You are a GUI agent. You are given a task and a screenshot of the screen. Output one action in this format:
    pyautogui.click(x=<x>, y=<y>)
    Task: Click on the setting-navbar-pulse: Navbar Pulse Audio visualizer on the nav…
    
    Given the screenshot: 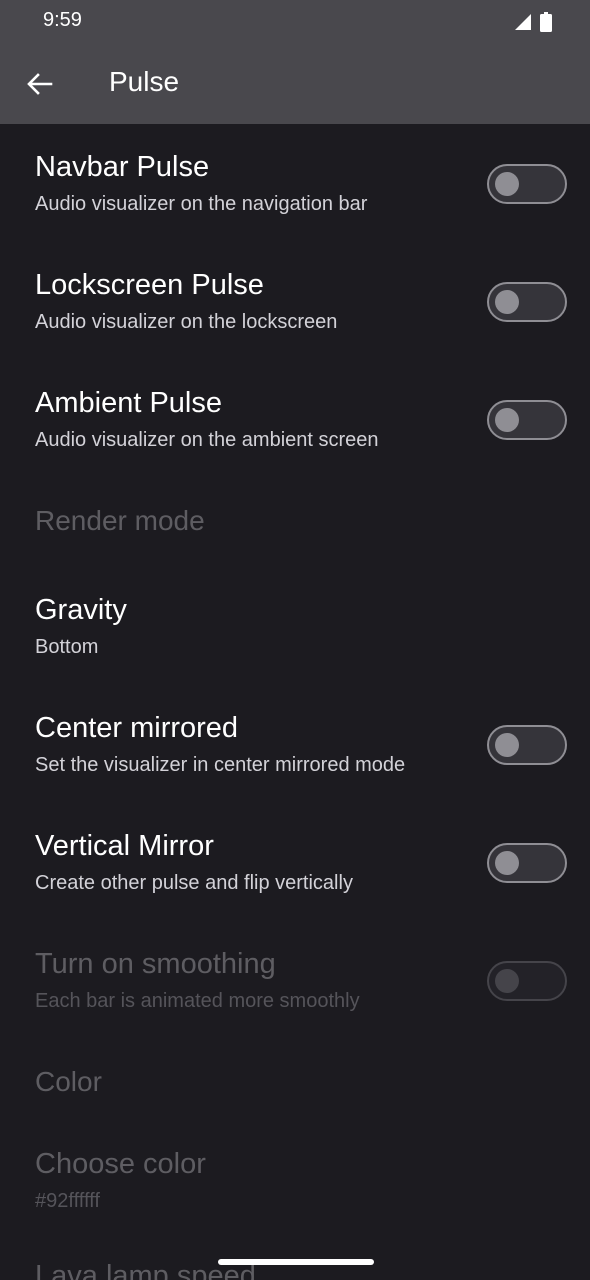 What is the action you would take?
    pyautogui.click(x=295, y=183)
    